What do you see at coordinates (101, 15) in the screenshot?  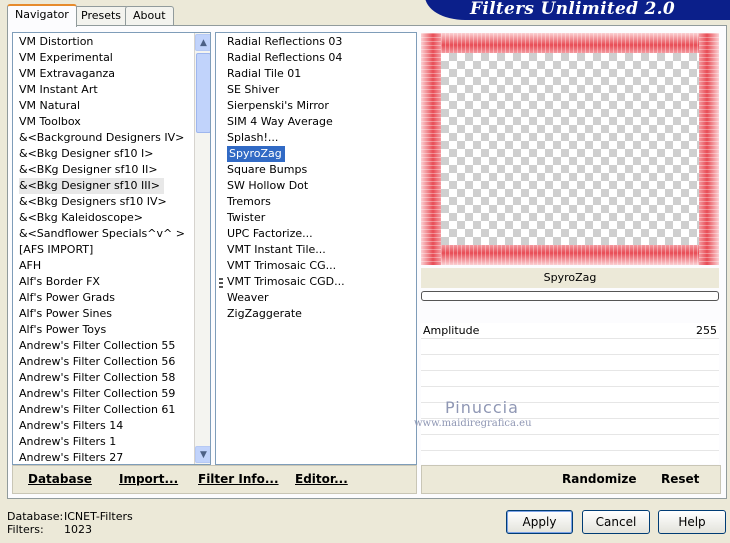 I see `tab-presets: Presets` at bounding box center [101, 15].